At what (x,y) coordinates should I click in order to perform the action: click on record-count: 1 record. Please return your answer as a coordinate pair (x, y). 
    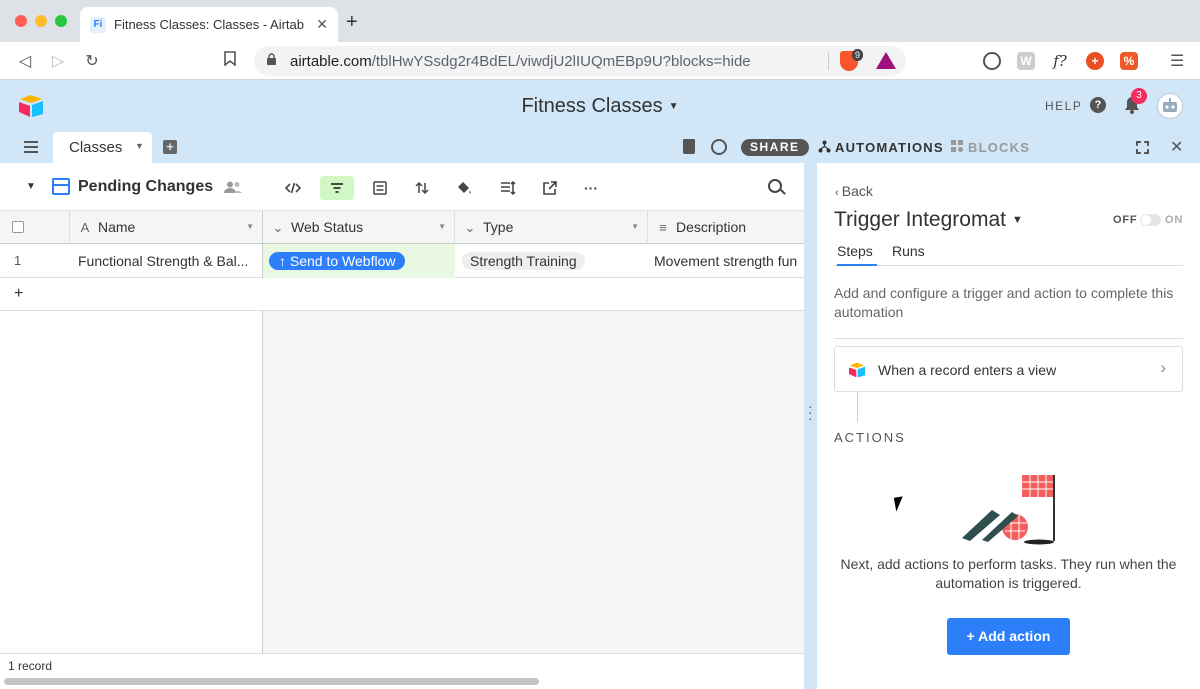
    Looking at the image, I should click on (30, 666).